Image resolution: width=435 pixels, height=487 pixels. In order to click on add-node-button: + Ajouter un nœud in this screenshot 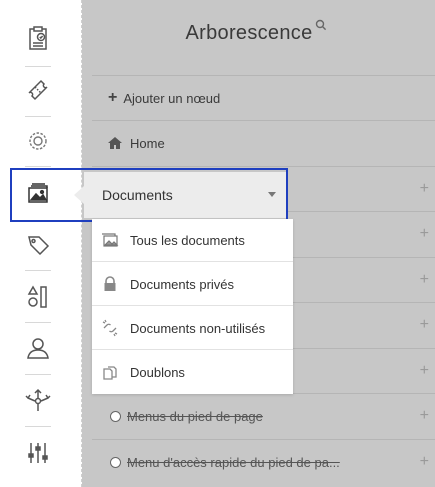, I will do `click(263, 97)`.